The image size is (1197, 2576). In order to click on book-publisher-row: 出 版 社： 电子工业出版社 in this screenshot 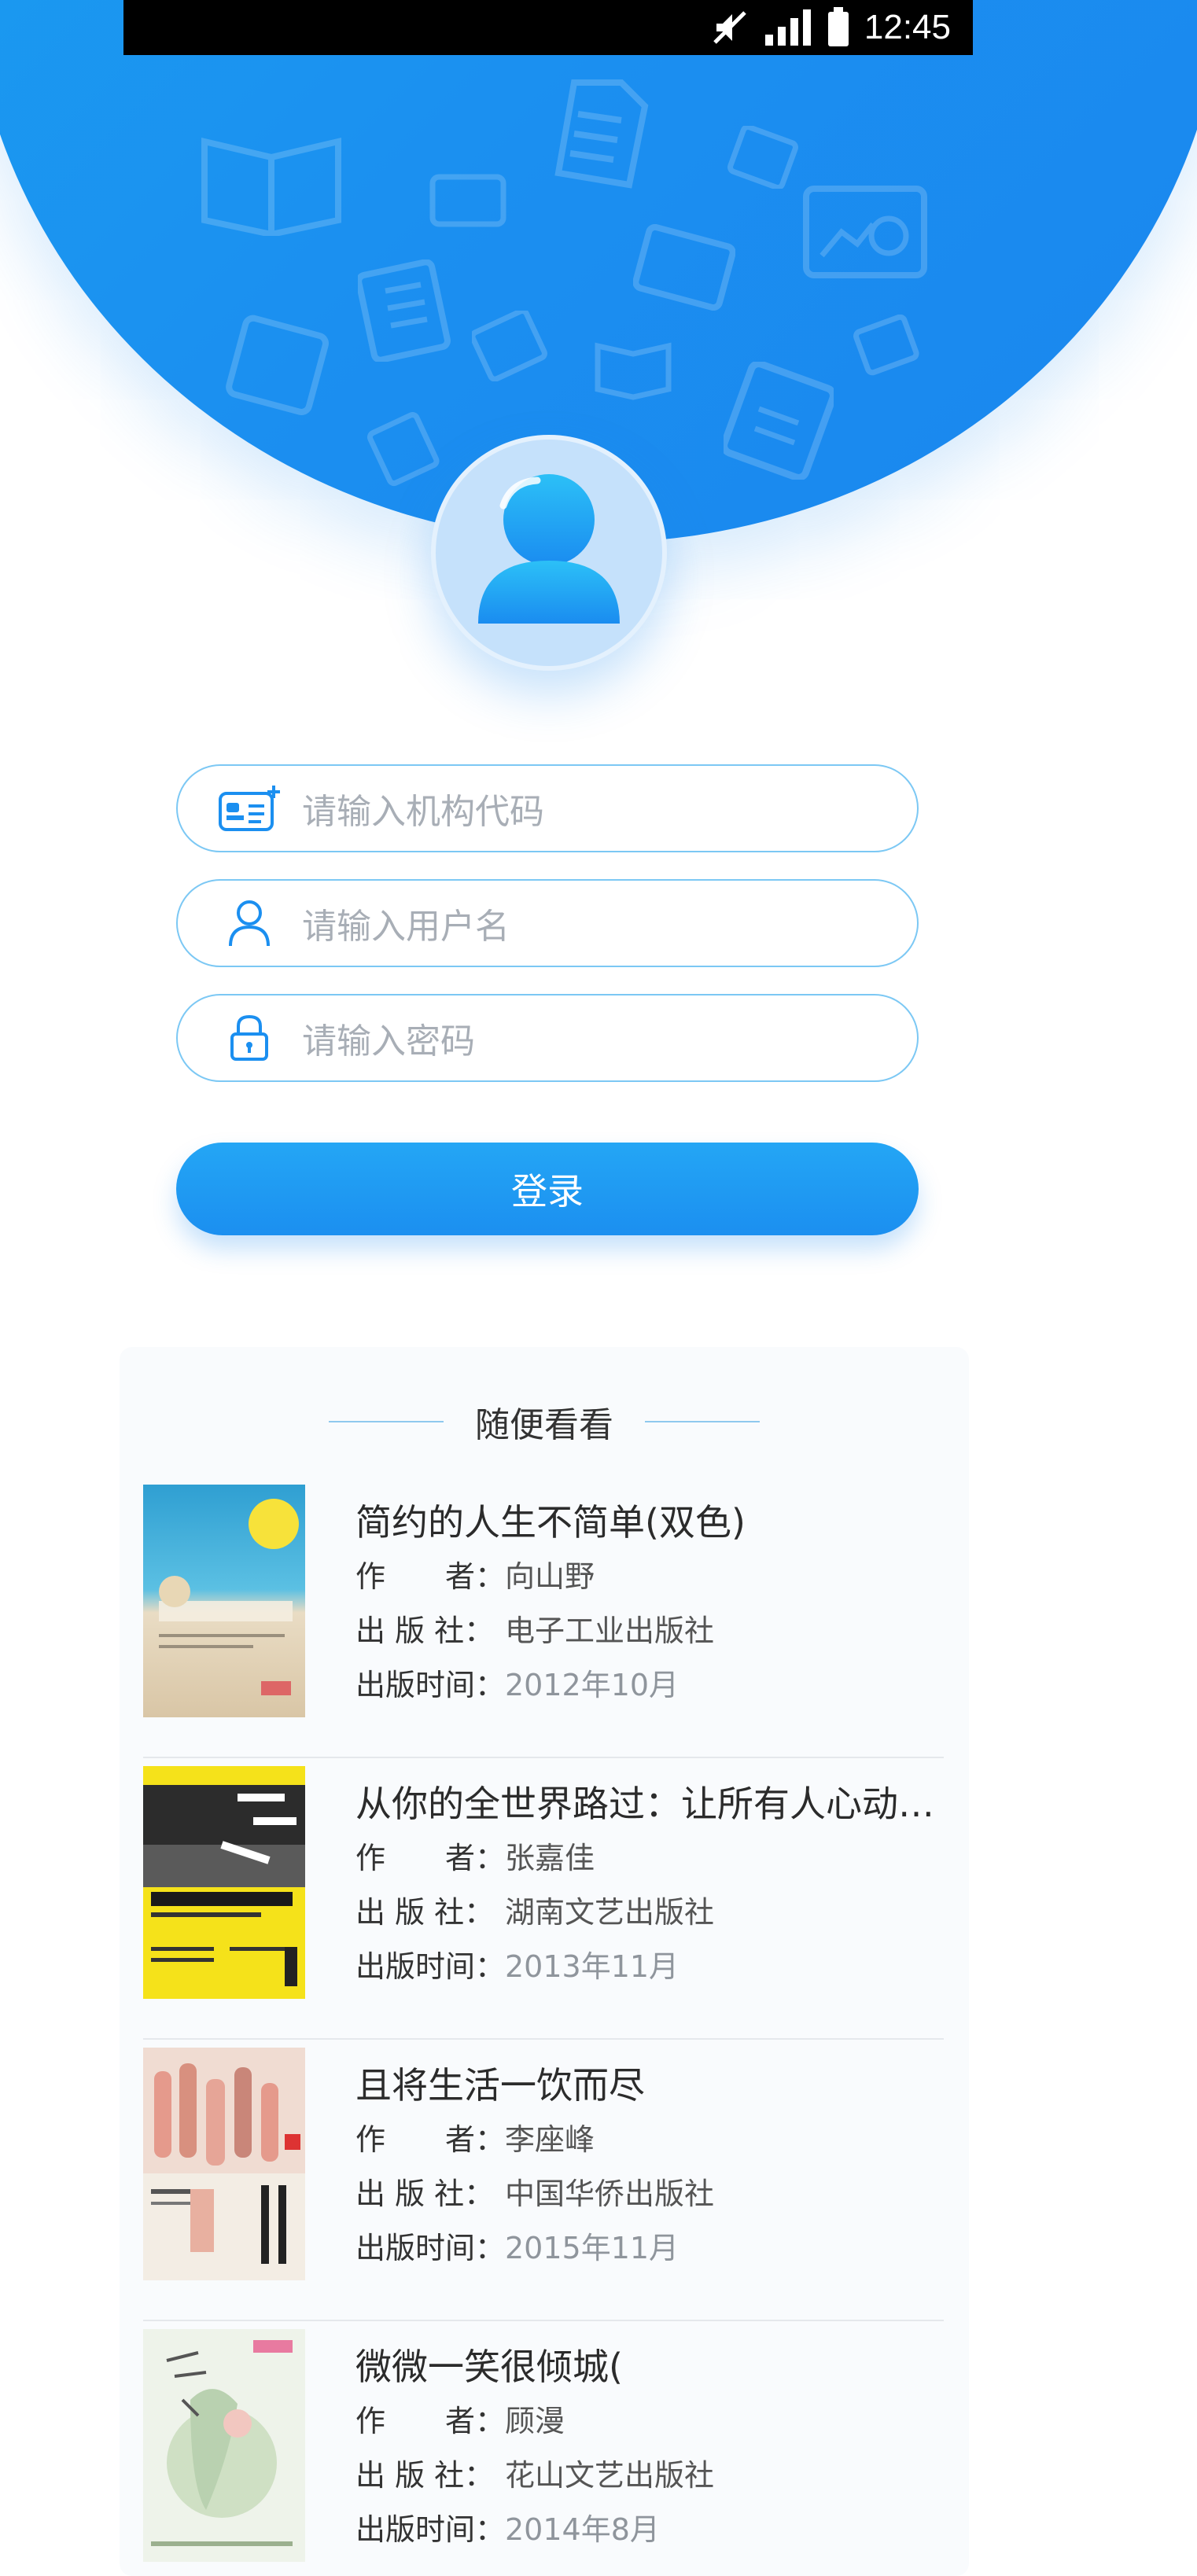, I will do `click(646, 1628)`.